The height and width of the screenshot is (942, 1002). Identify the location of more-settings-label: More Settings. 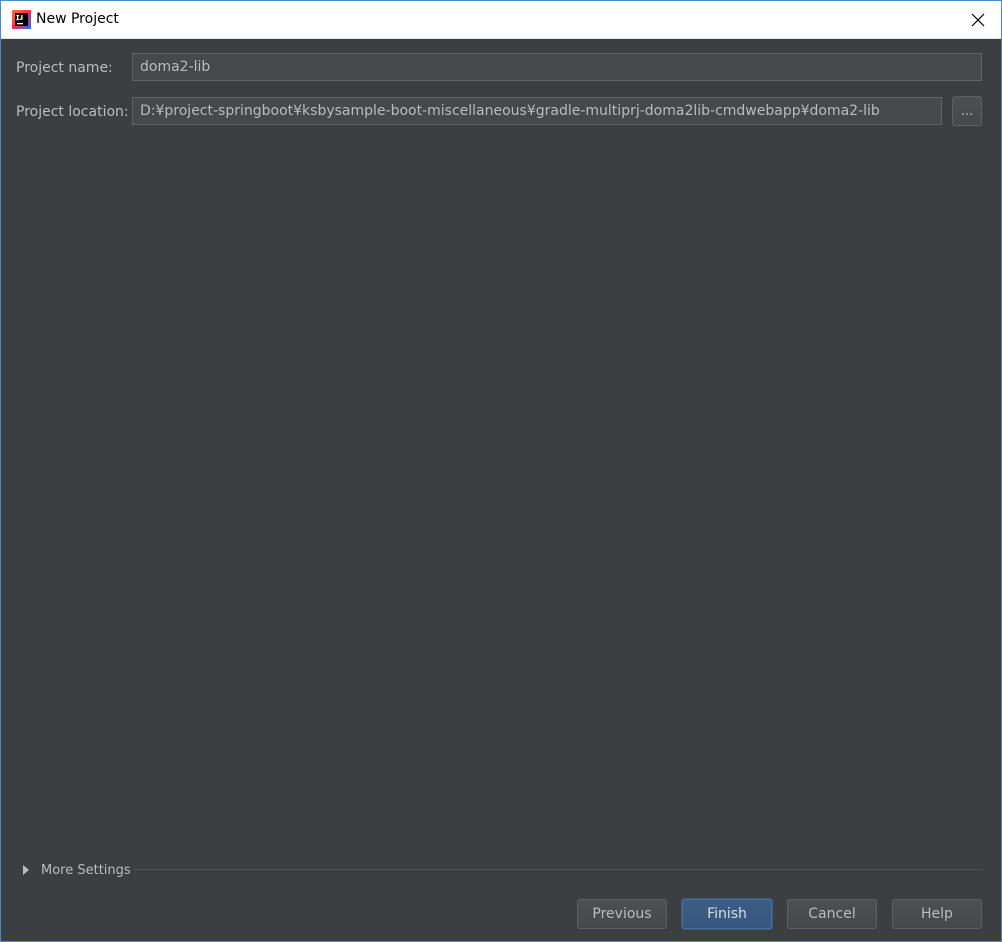
(86, 870).